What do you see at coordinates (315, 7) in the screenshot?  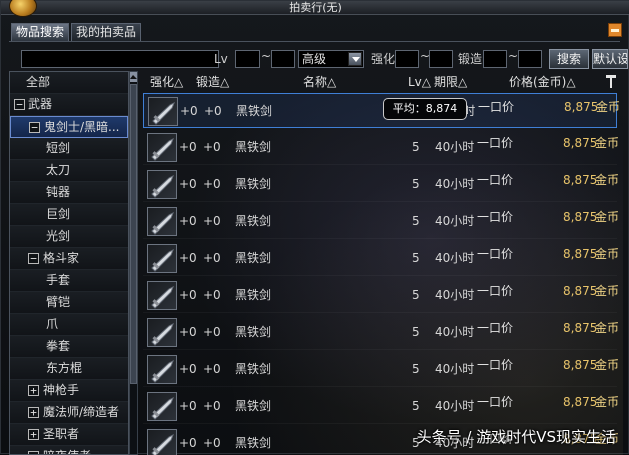 I see `window-title: 拍卖行(无)` at bounding box center [315, 7].